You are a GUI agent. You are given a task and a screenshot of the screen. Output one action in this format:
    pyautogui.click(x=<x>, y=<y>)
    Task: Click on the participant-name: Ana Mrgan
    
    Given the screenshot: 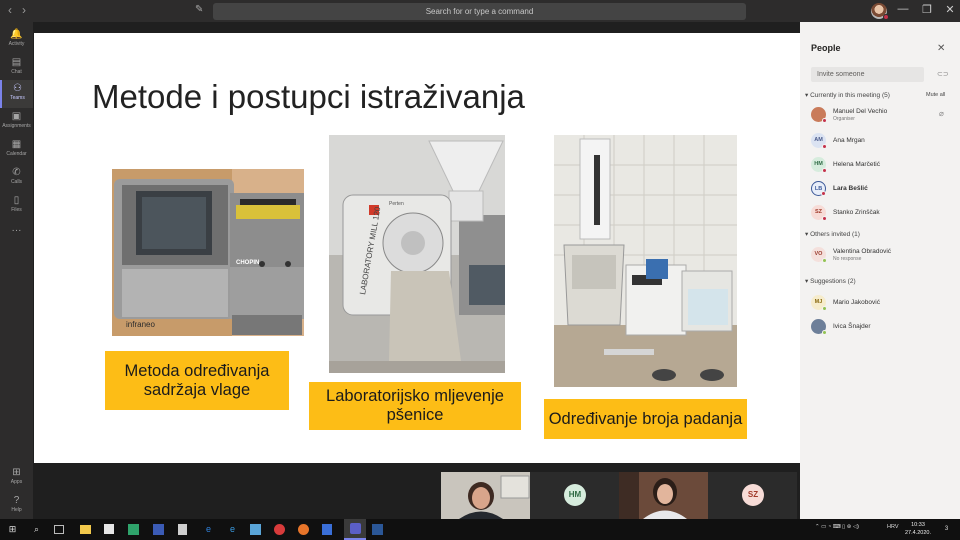 What is the action you would take?
    pyautogui.click(x=849, y=140)
    